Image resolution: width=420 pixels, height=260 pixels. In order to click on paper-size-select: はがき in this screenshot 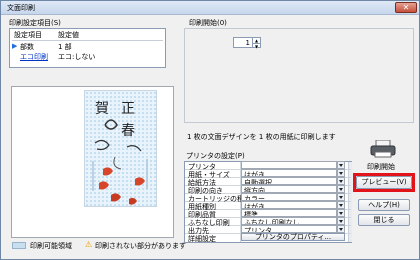, I will do `click(289, 173)`.